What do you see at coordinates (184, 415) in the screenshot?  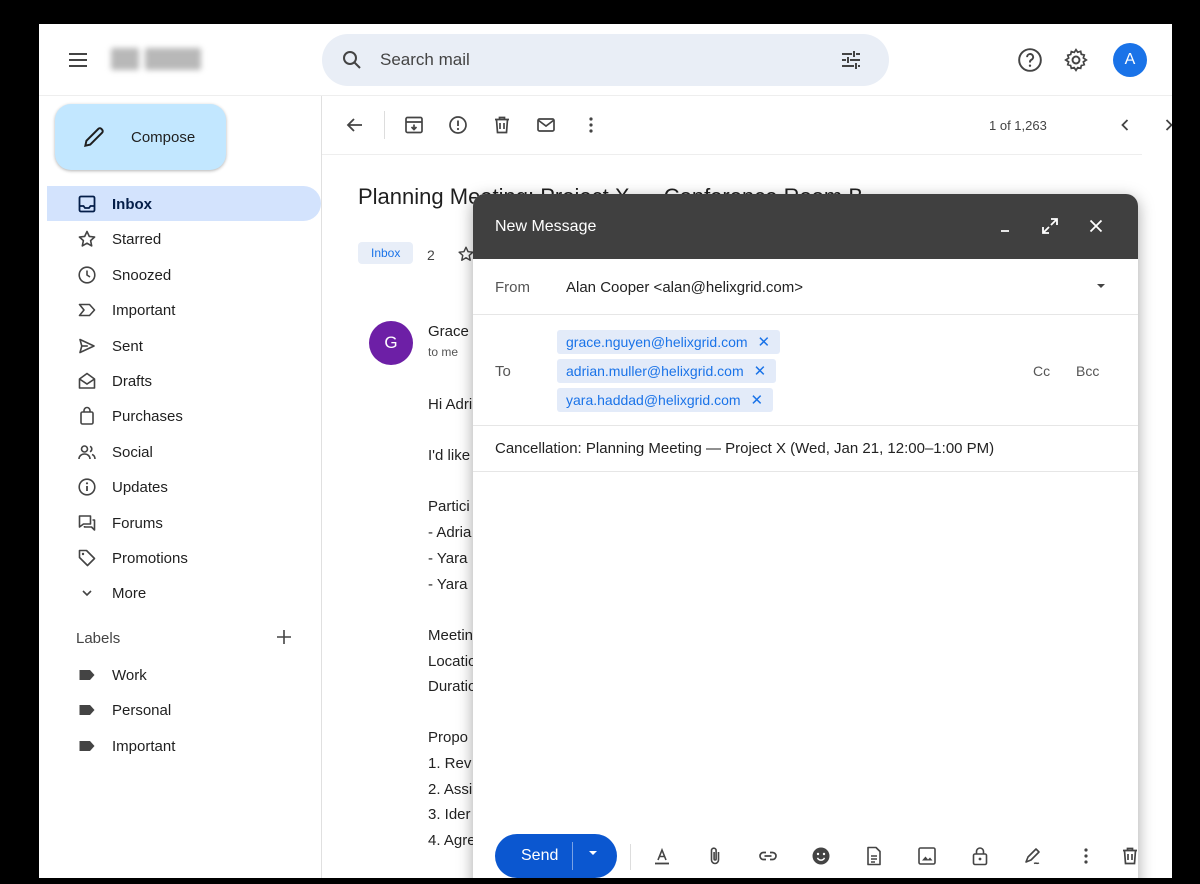 I see `sidebar-item-purchases: Purchases` at bounding box center [184, 415].